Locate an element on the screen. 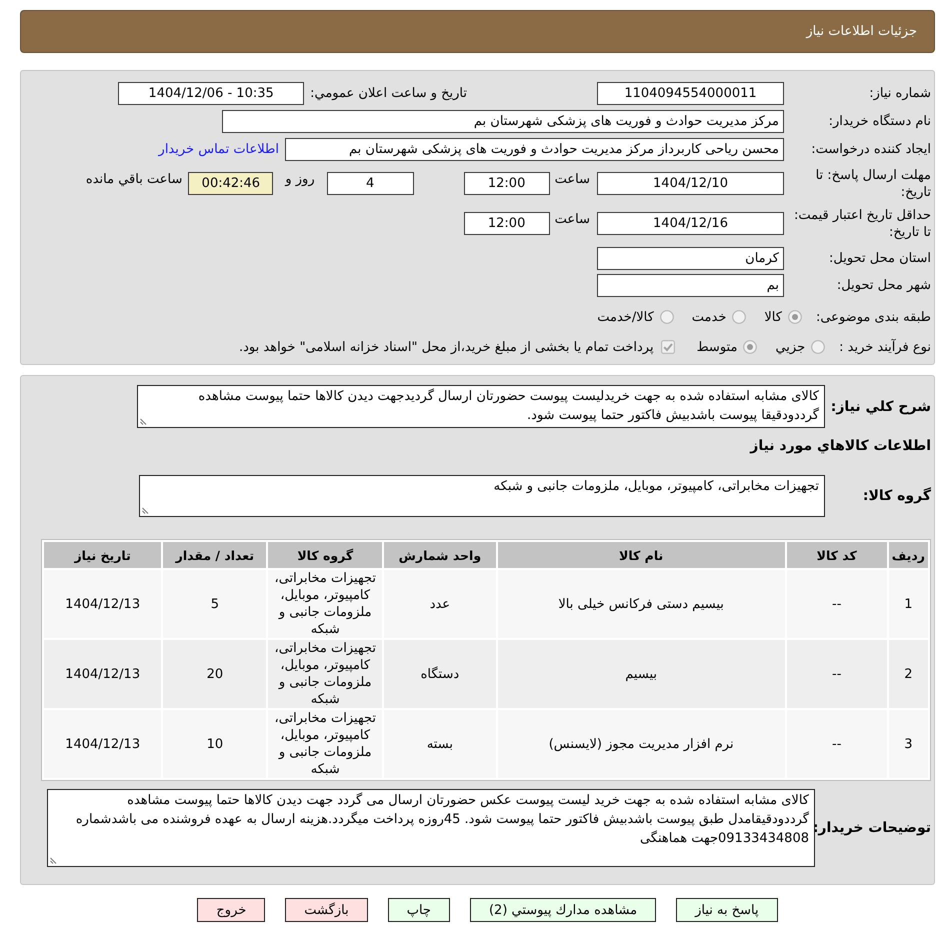  validity-time-label: ساعت is located at coordinates (572, 219).